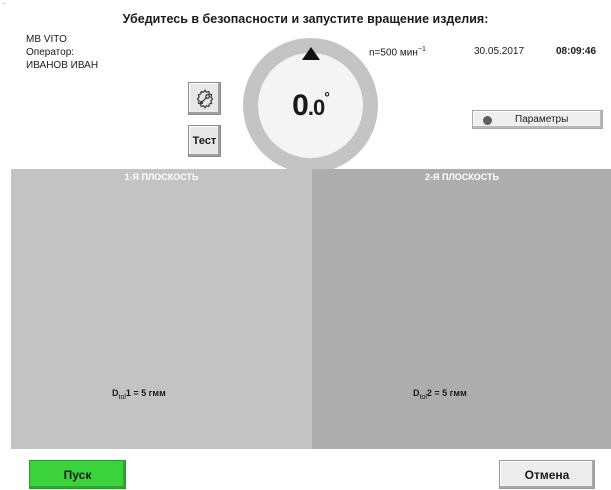  I want to click on tol-value: 2 = 5 гмм, so click(446, 393).